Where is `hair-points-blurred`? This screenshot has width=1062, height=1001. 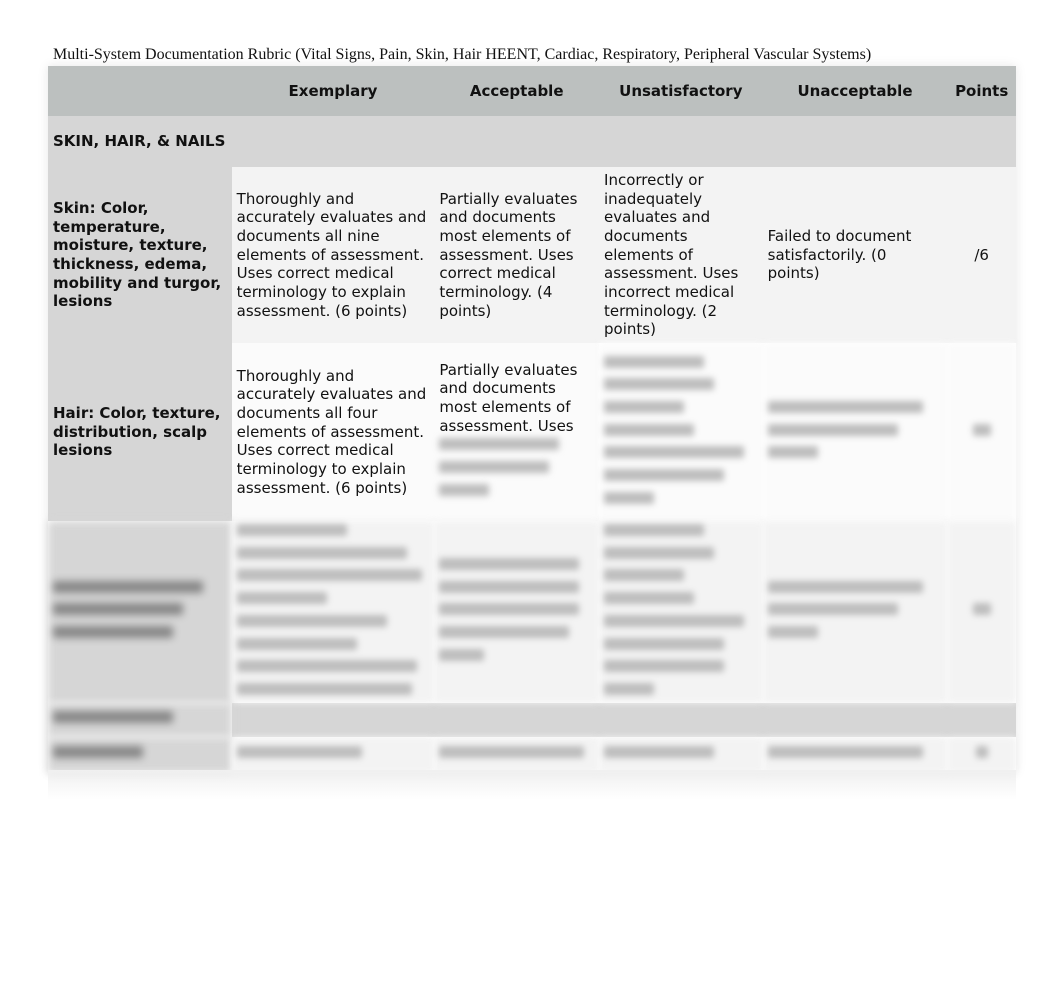
hair-points-blurred is located at coordinates (981, 432).